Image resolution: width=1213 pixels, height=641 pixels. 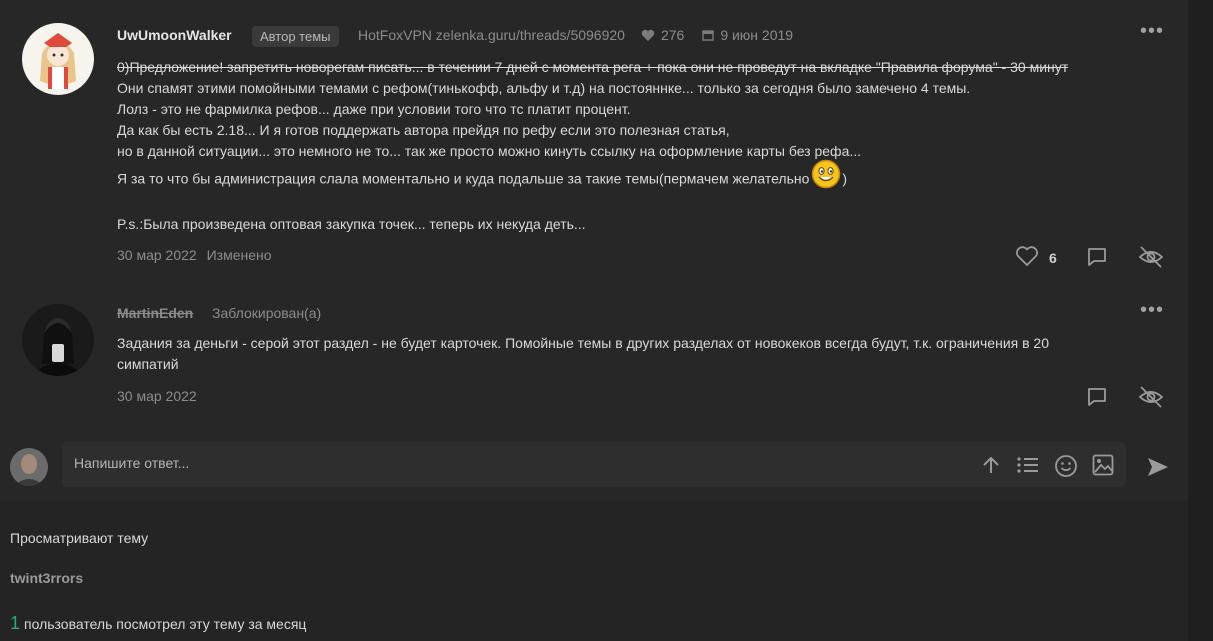 What do you see at coordinates (267, 313) in the screenshot?
I see `author-status: Заблокирован(а)` at bounding box center [267, 313].